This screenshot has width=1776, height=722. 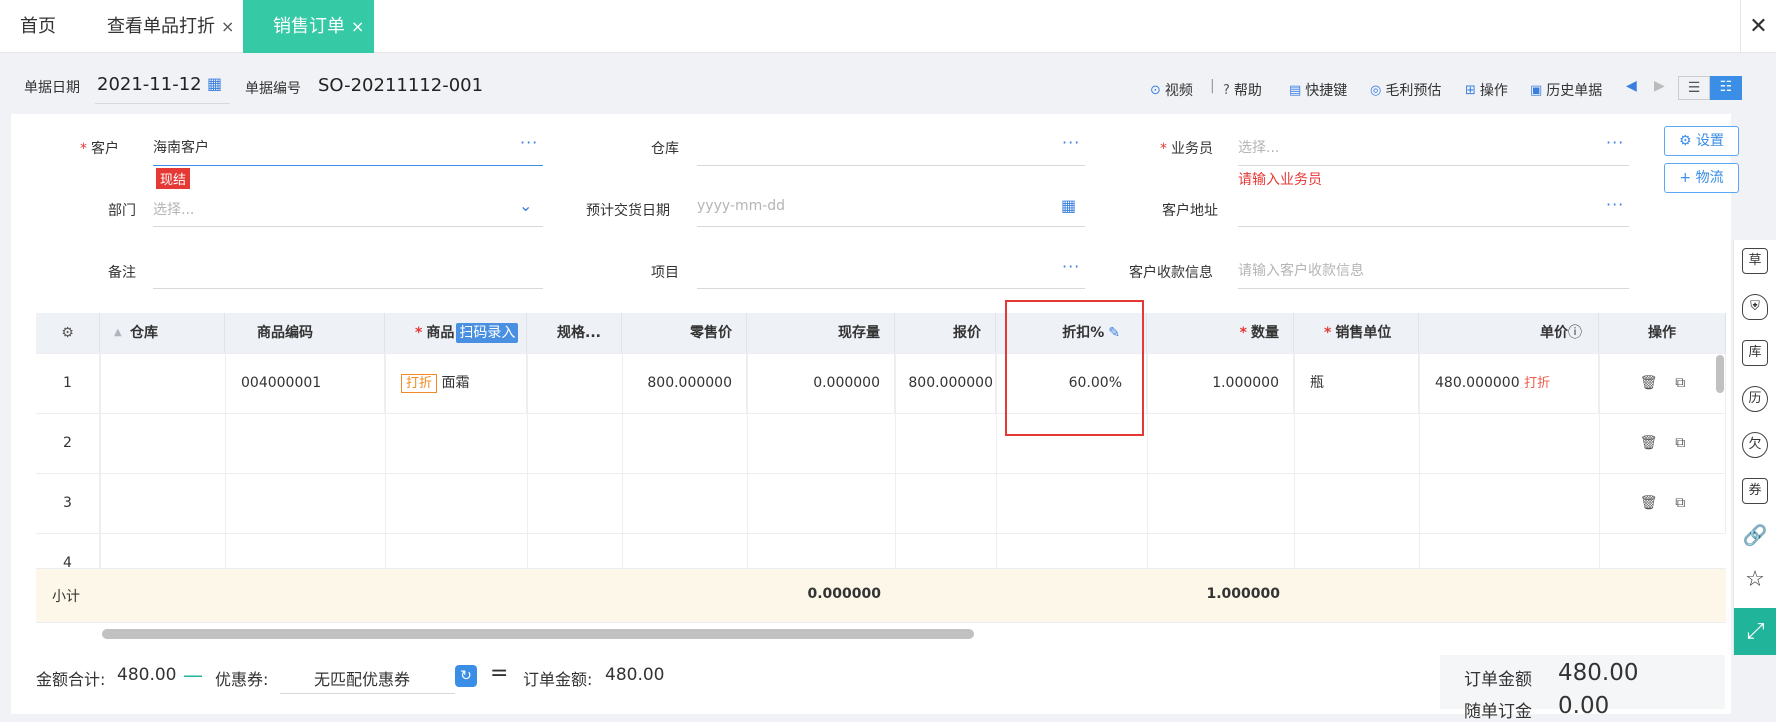 I want to click on row-index: 4, so click(x=68, y=550).